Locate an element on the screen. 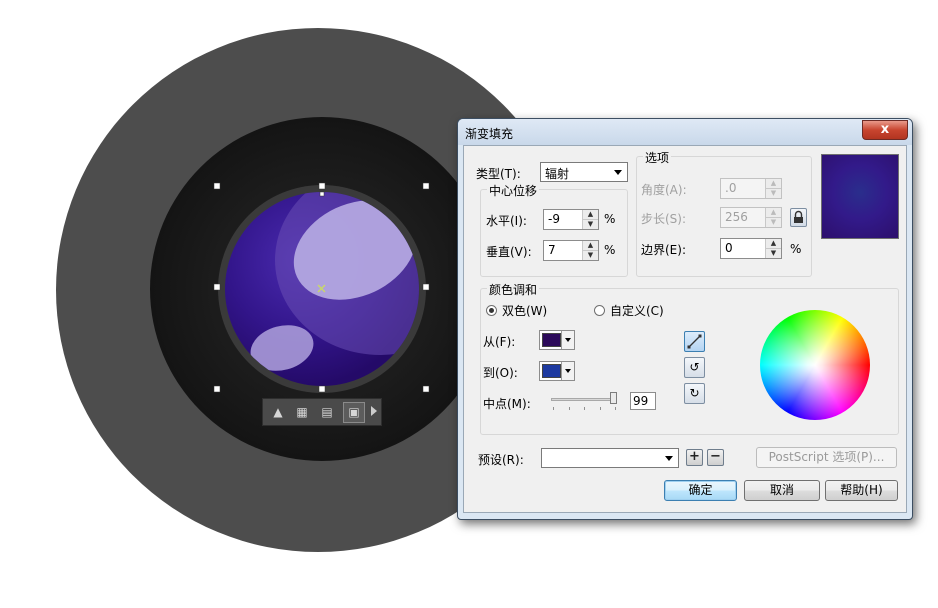 The width and height of the screenshot is (938, 608). two-color-label: 双色(W) is located at coordinates (524, 310).